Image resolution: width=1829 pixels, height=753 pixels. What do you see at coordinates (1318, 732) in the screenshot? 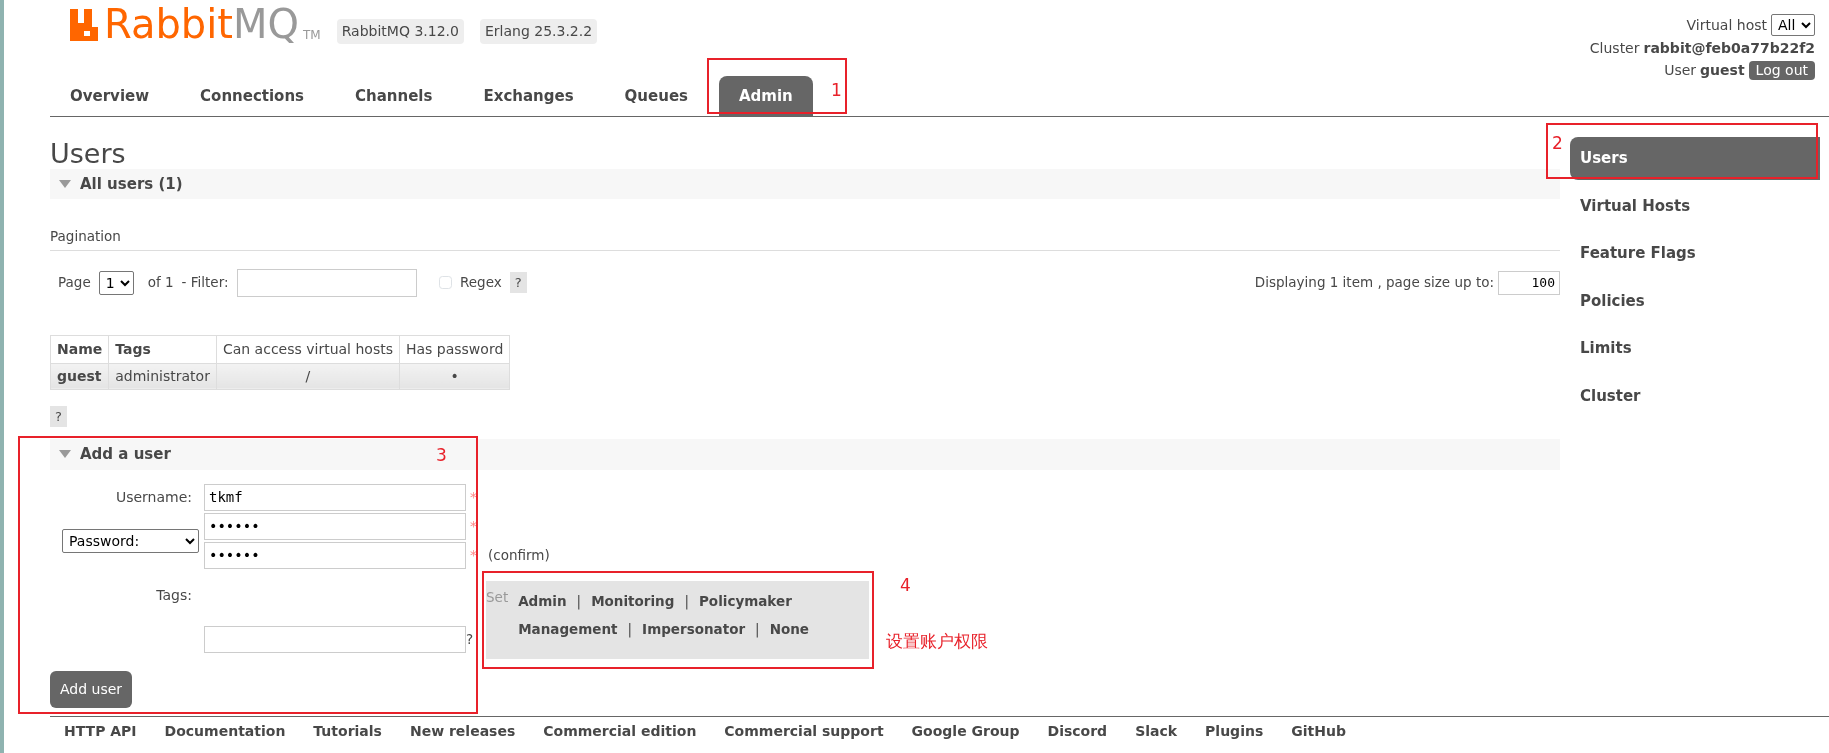
I see `footer-link: GitHub` at bounding box center [1318, 732].